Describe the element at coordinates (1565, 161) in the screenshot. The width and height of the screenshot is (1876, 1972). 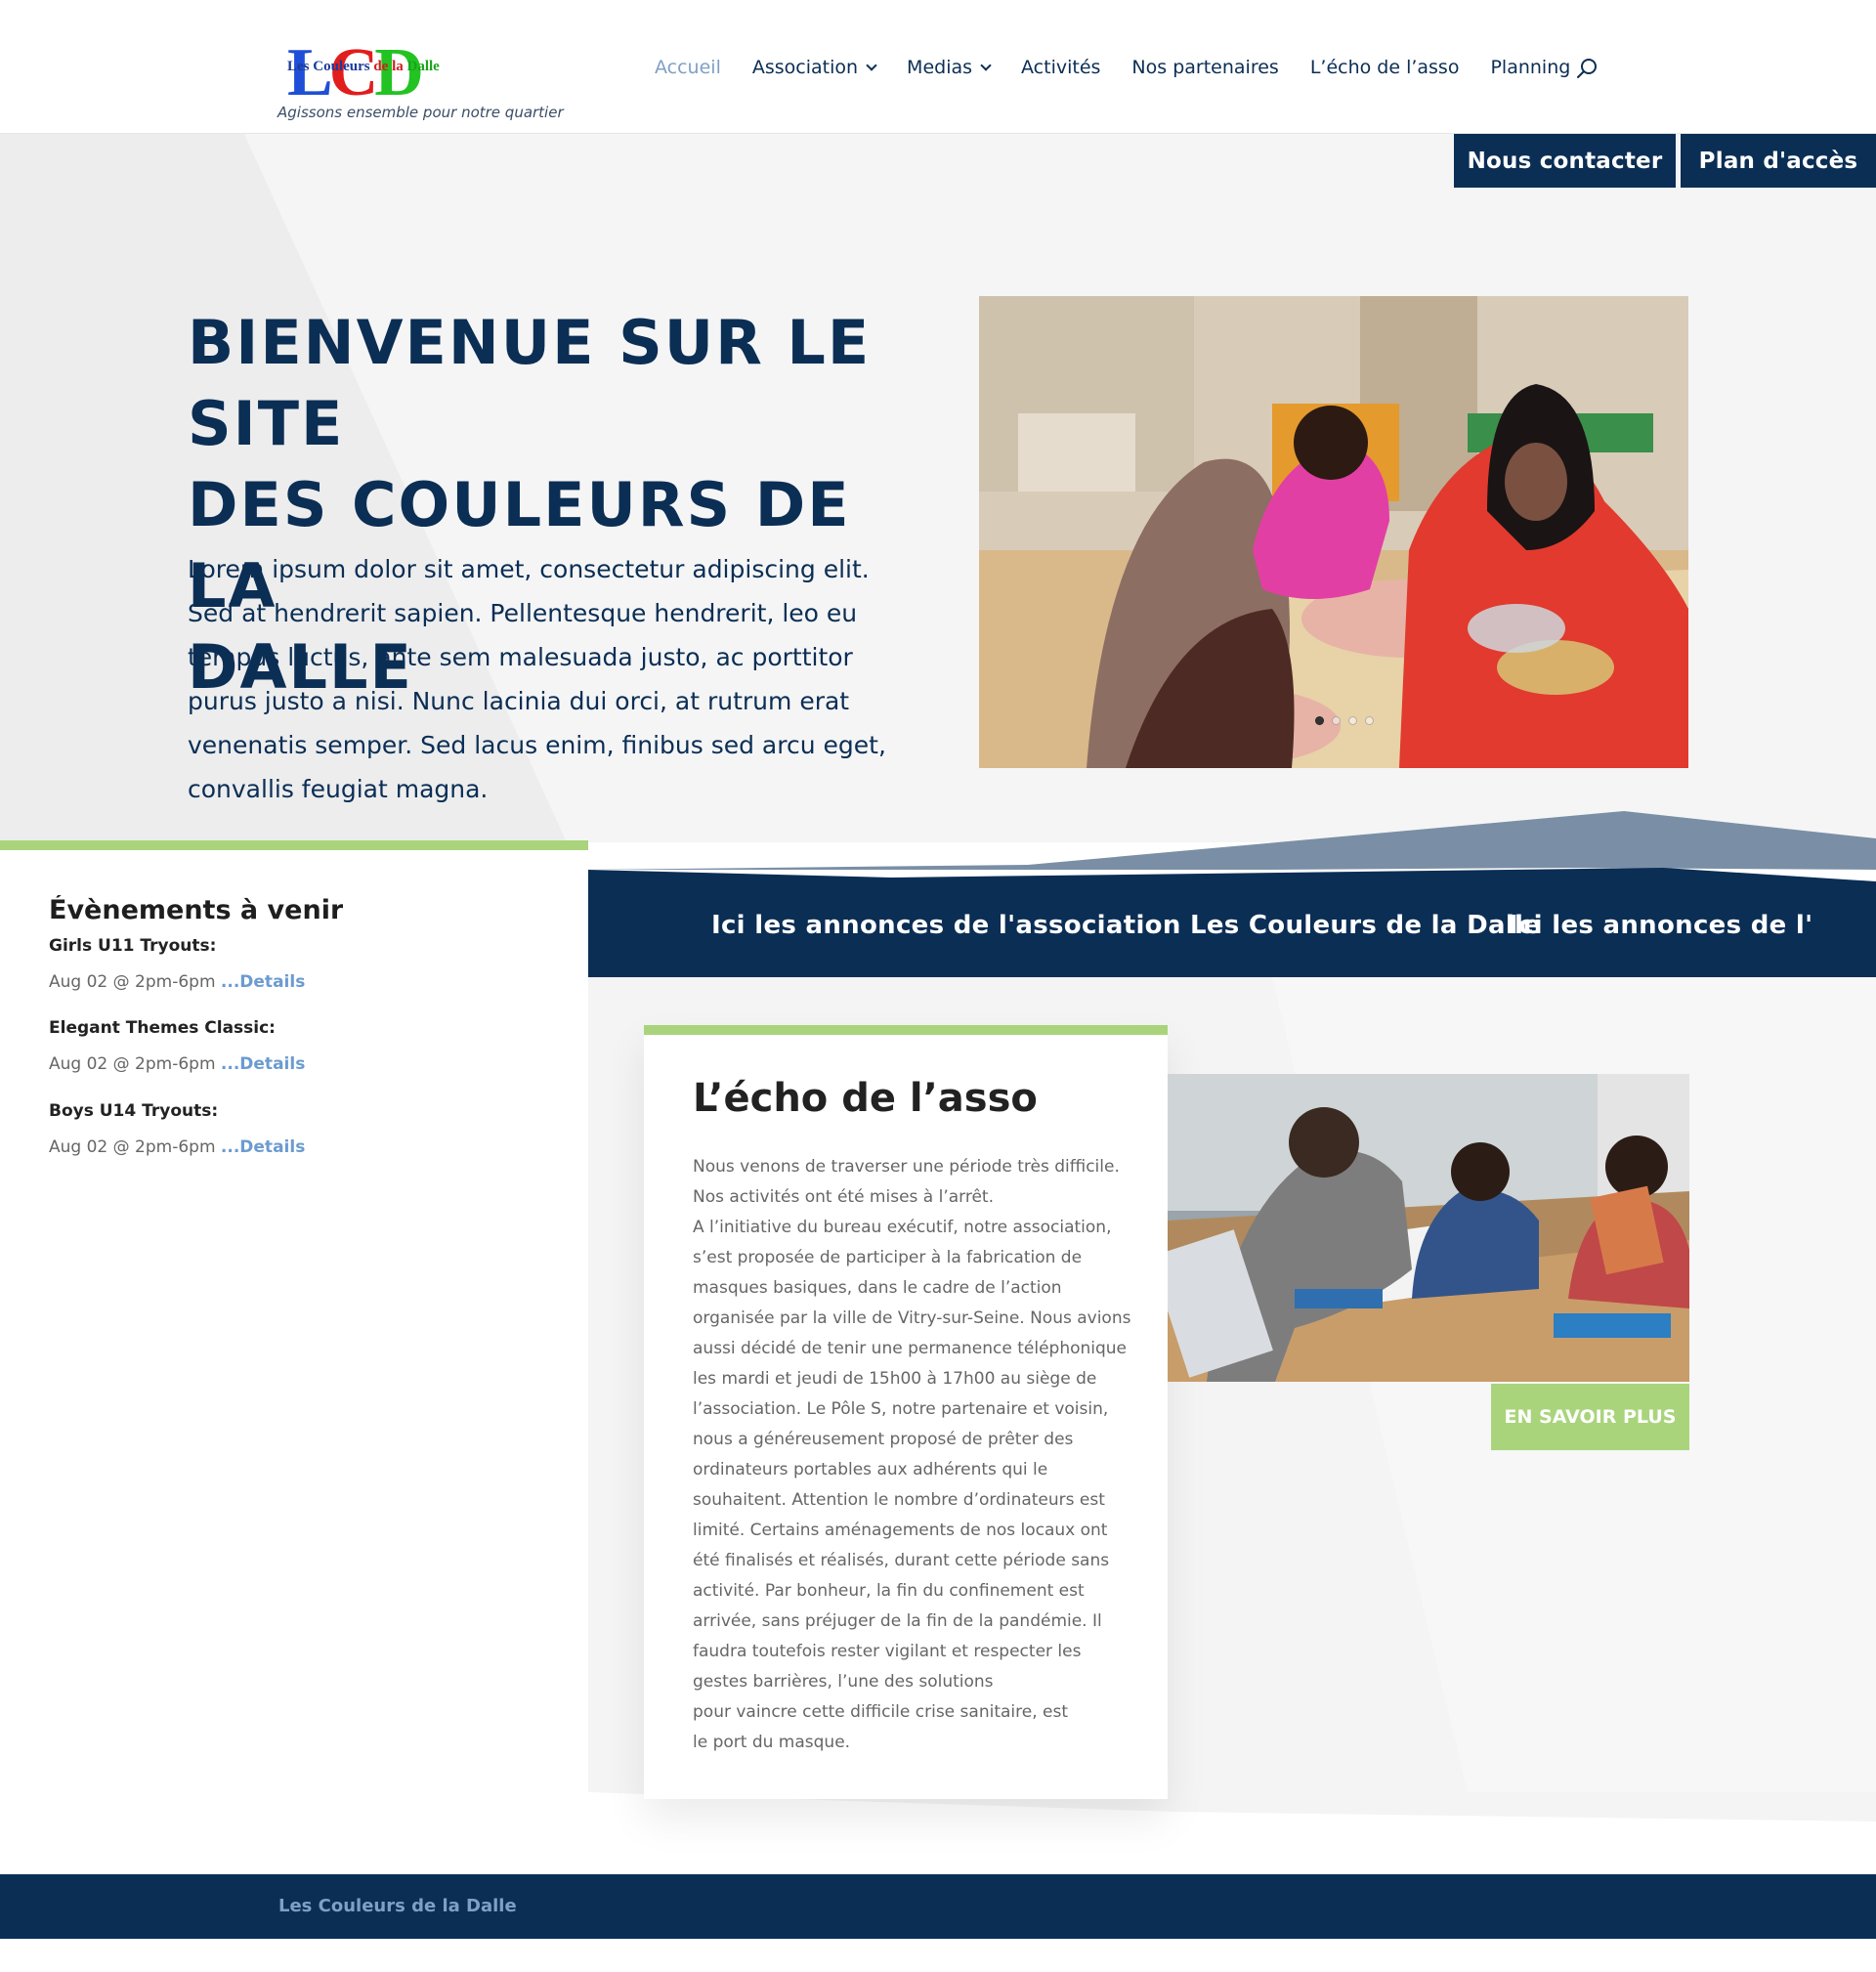
I see `contact-button: Nous contacter` at that location.